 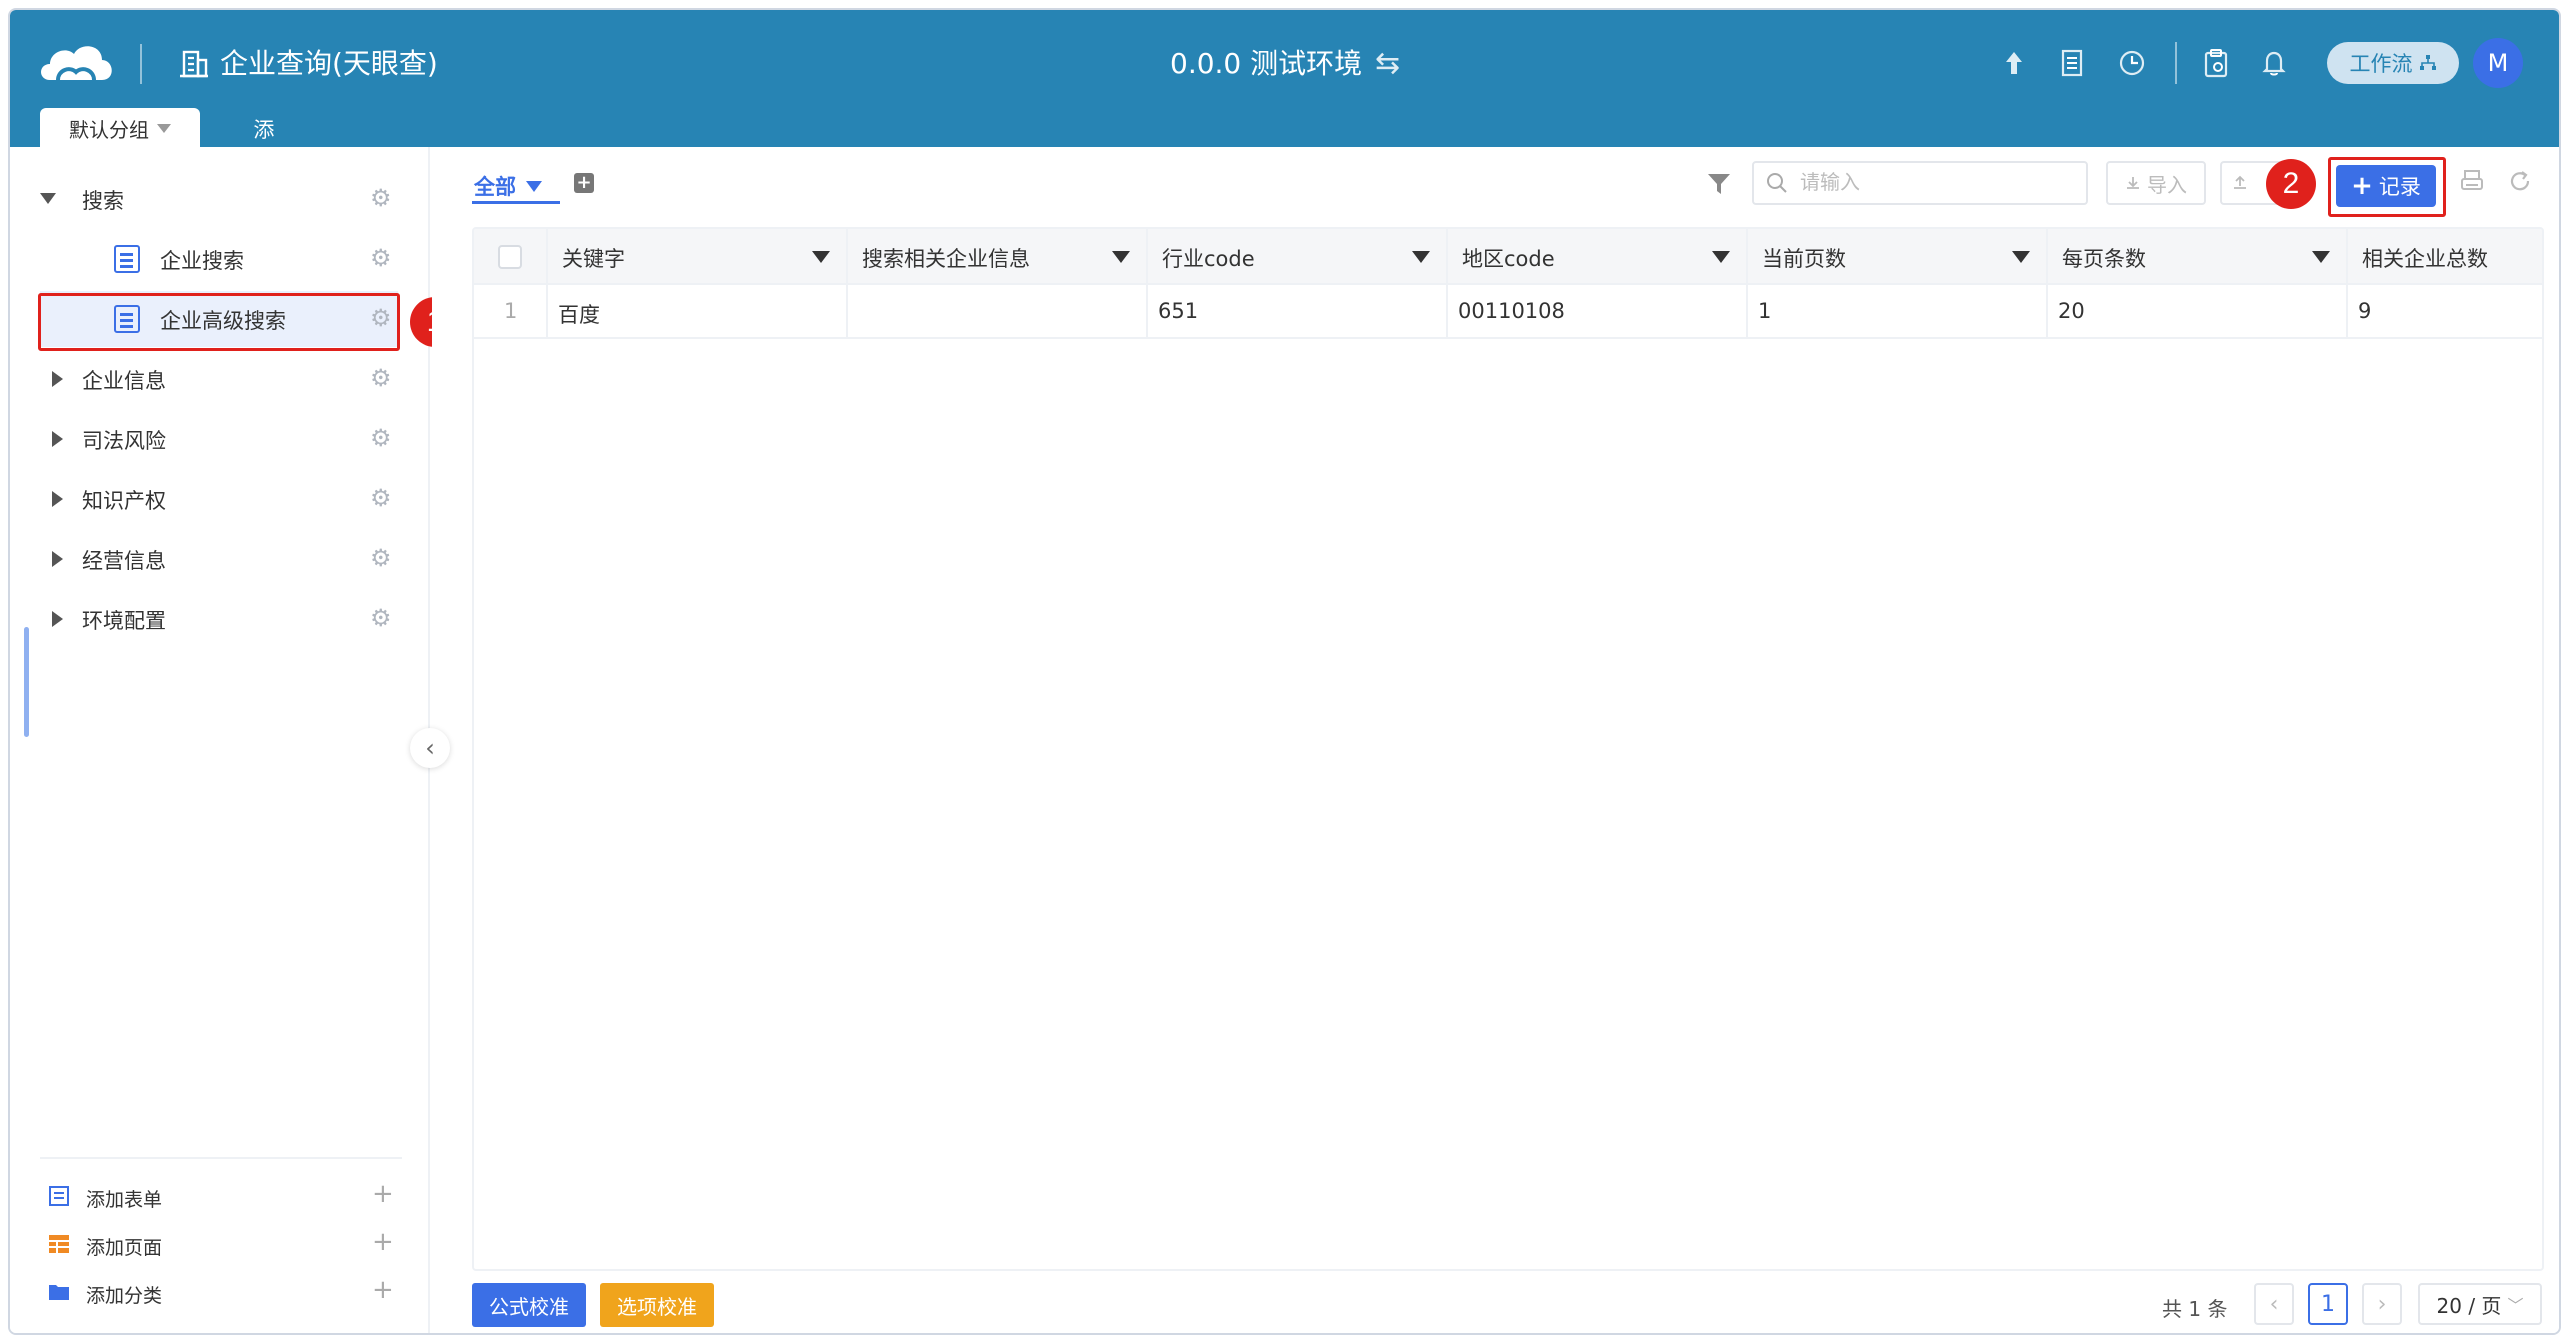 What do you see at coordinates (2198, 312) in the screenshot?
I see `table-cell: 20` at bounding box center [2198, 312].